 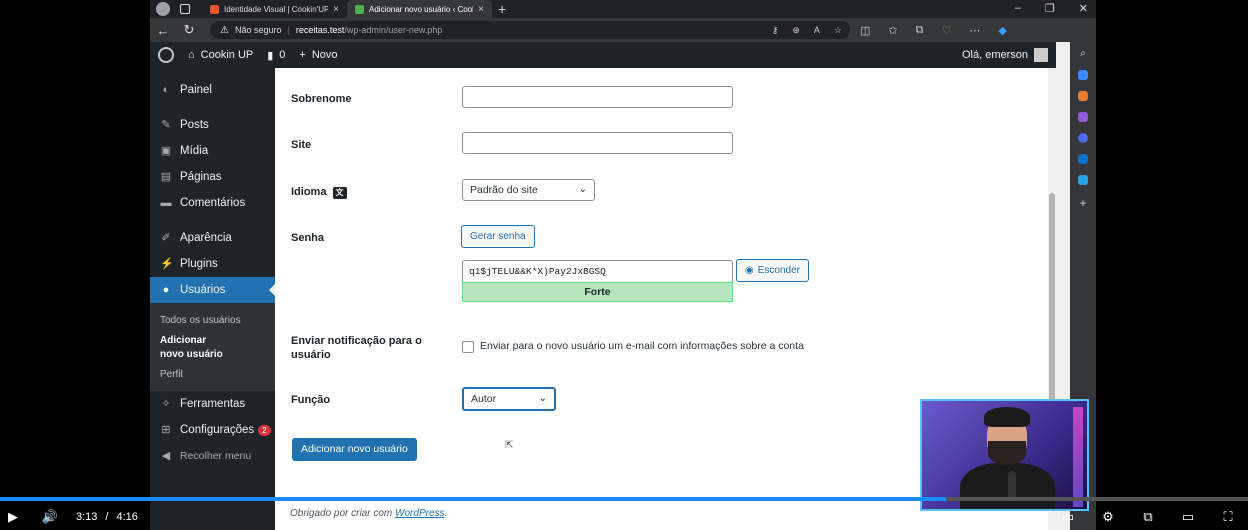 I want to click on greeting: Olá, emerson, so click(x=994, y=55).